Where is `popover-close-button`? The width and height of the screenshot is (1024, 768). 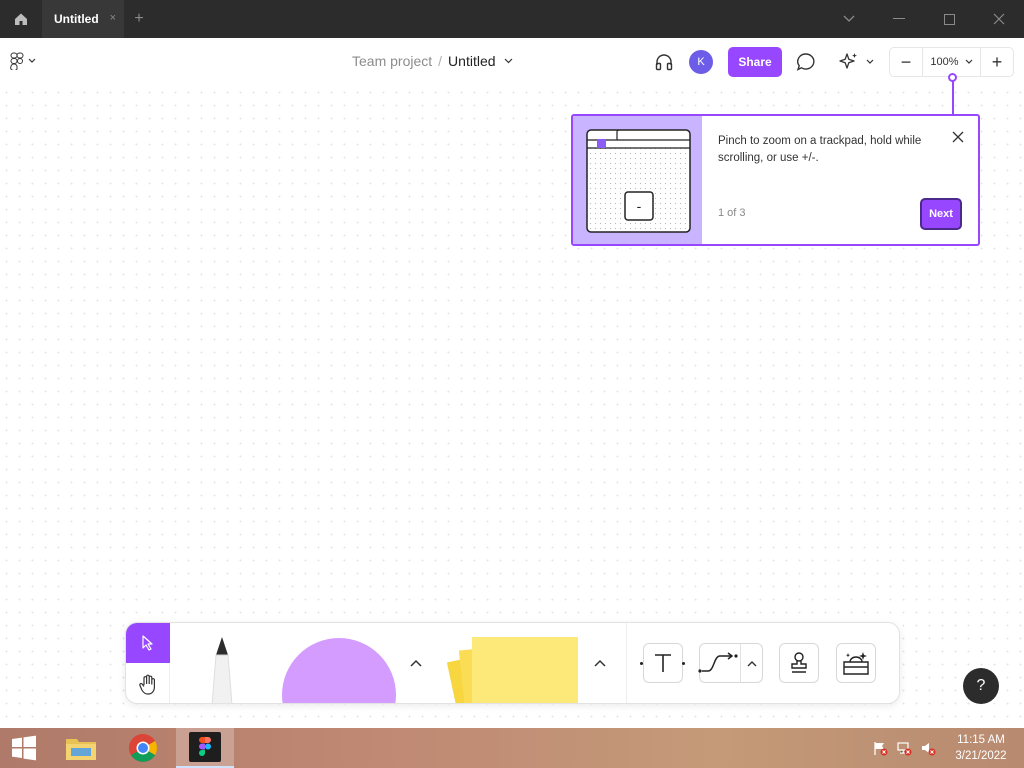 popover-close-button is located at coordinates (958, 137).